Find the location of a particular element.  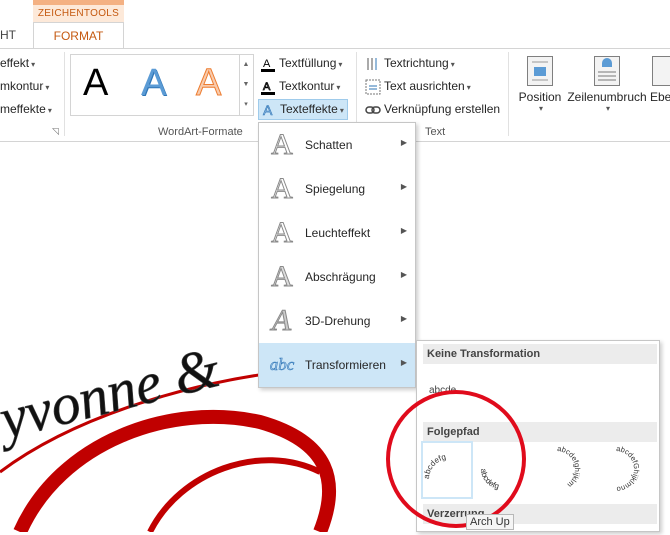

menu-item-label: Abschrägung is located at coordinates (340, 277).